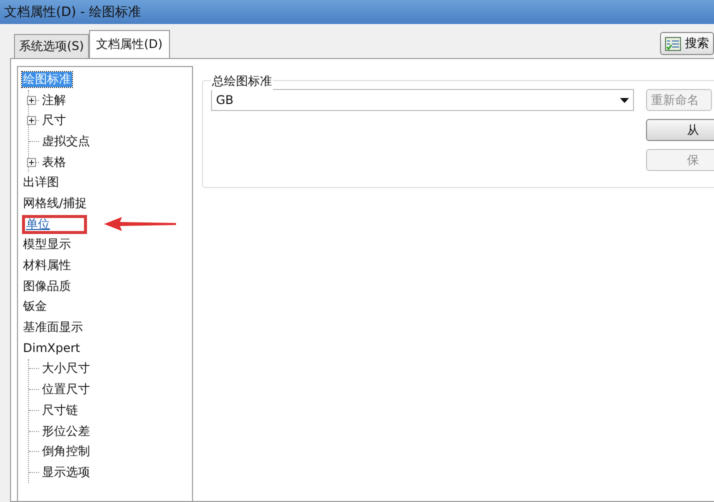  What do you see at coordinates (140, 224) in the screenshot?
I see `arrow-icon` at bounding box center [140, 224].